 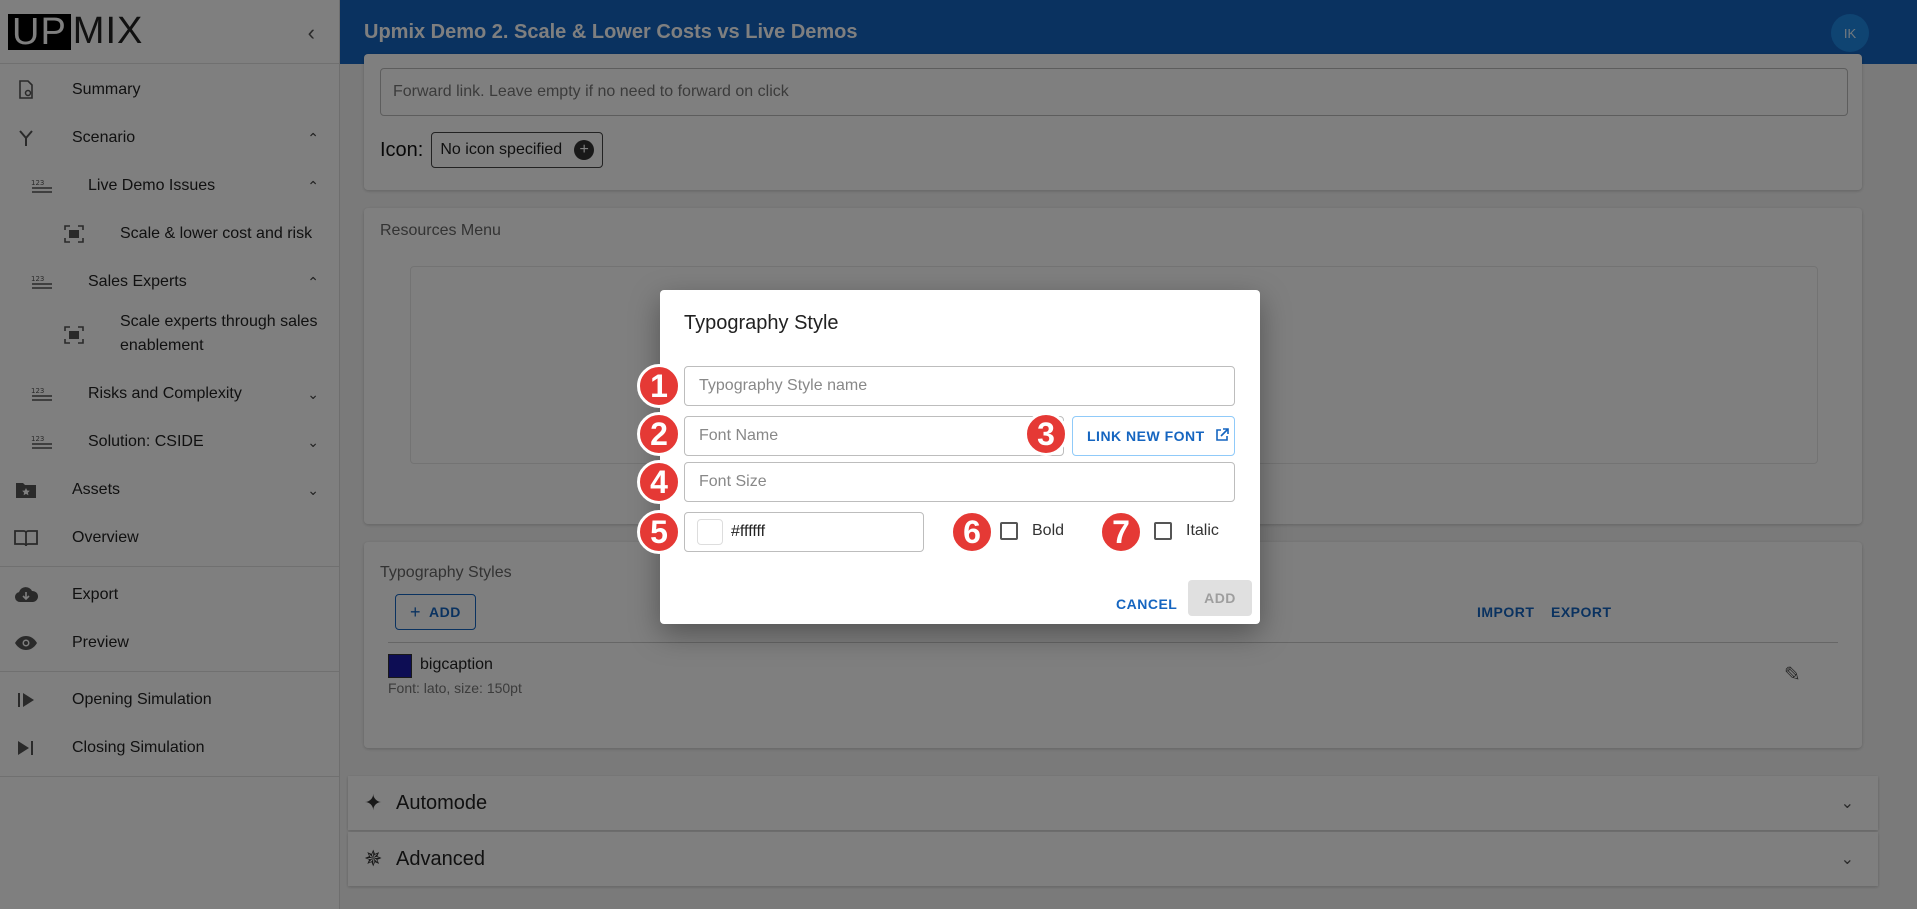 What do you see at coordinates (659, 482) in the screenshot?
I see `marker-4: 4` at bounding box center [659, 482].